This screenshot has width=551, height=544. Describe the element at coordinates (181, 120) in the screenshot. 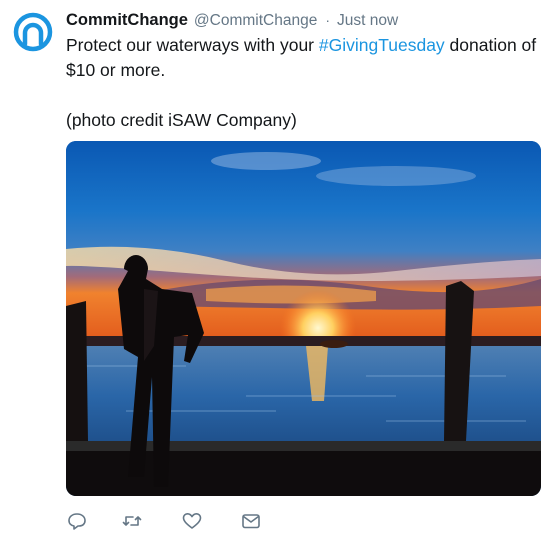

I see `photo-credit: (photo credit iSAW Company)` at that location.